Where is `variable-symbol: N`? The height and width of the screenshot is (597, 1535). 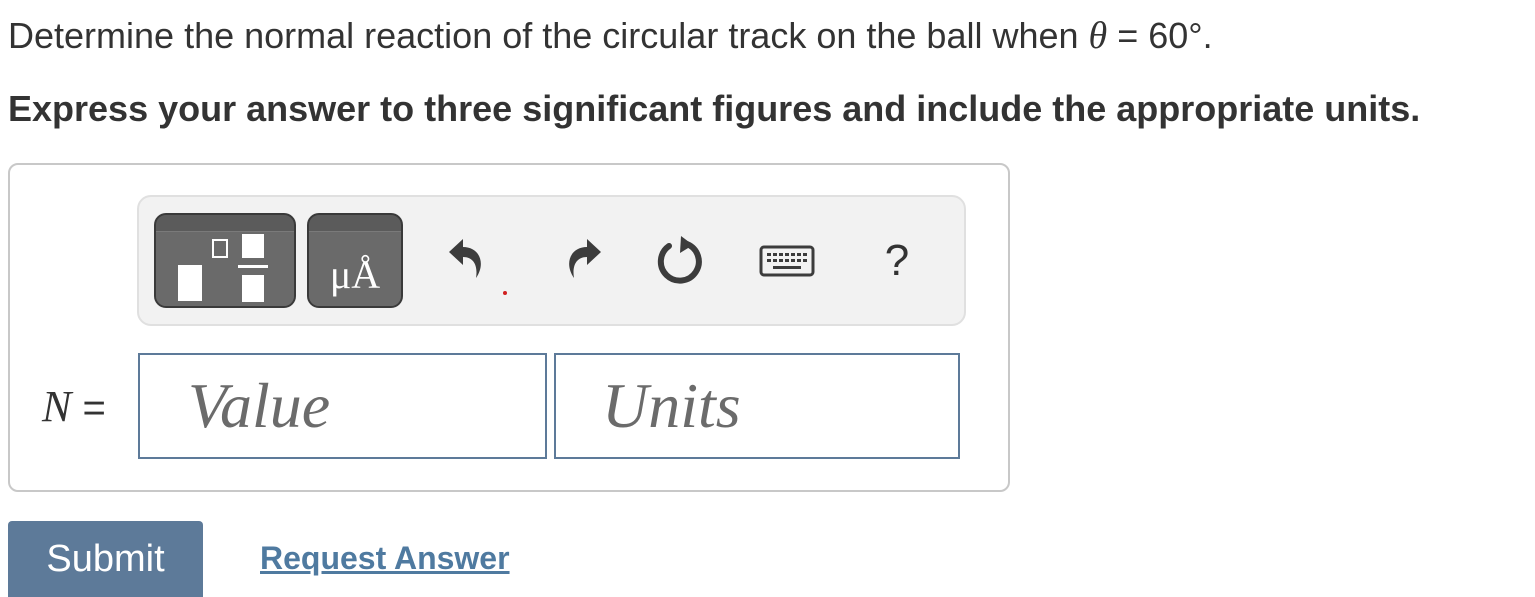 variable-symbol: N is located at coordinates (57, 406).